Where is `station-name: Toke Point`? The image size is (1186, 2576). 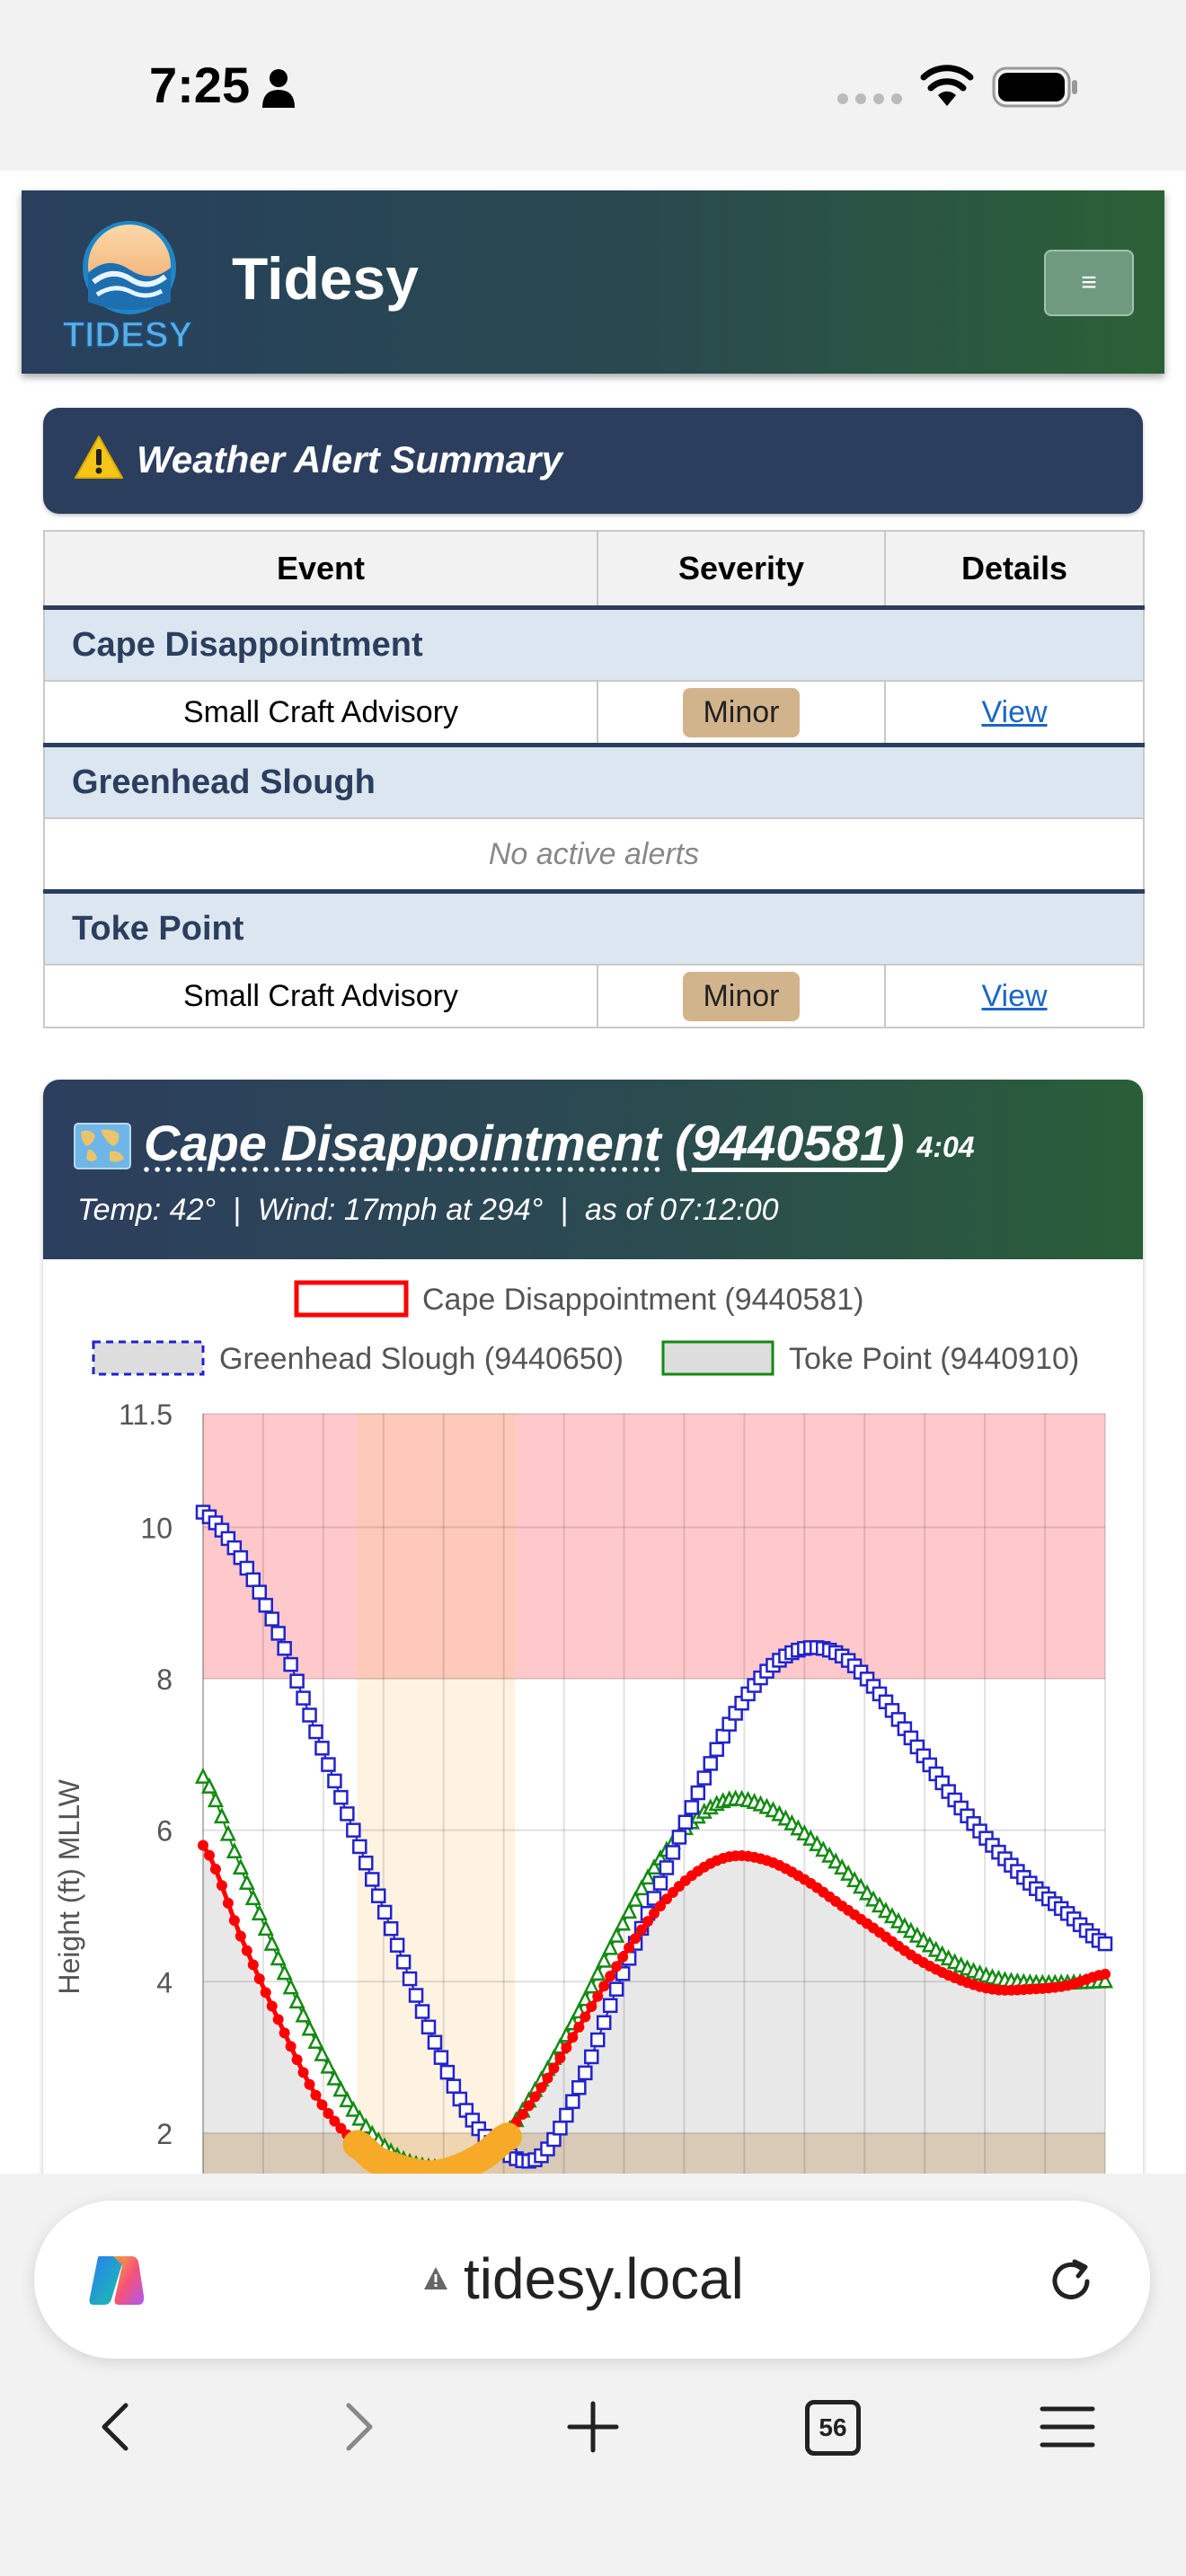 station-name: Toke Point is located at coordinates (594, 928).